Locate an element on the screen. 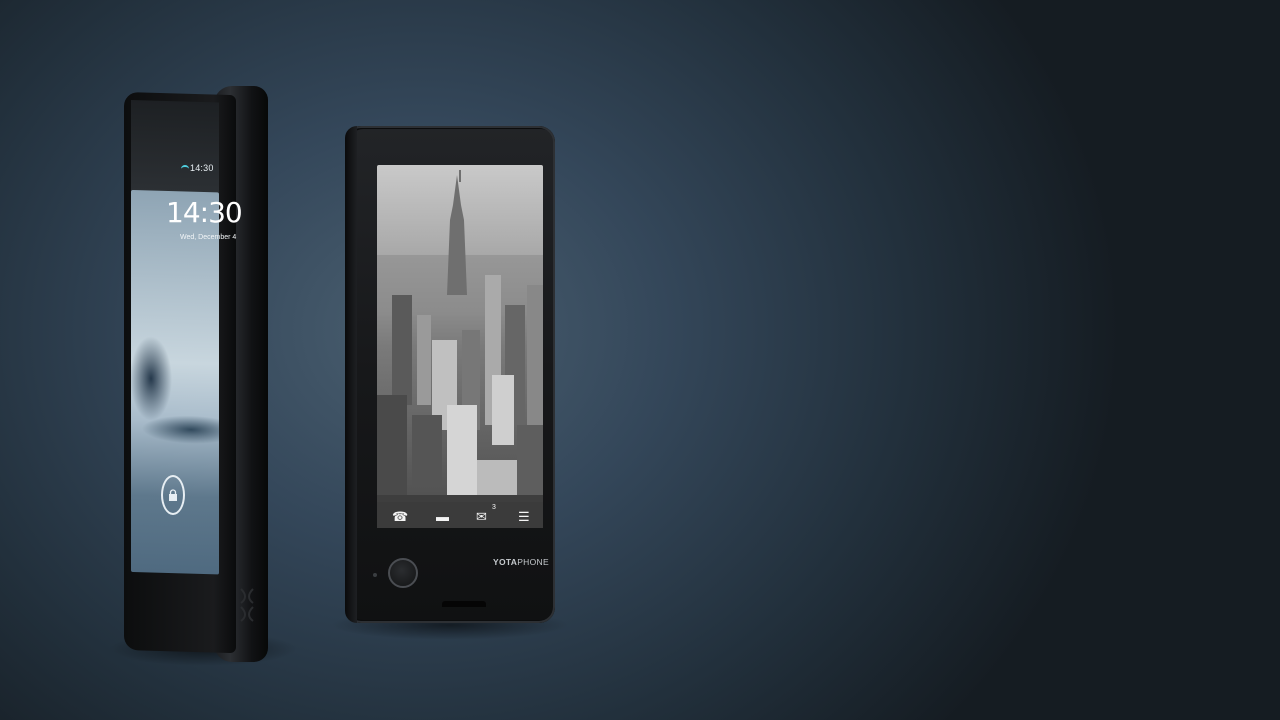 This screenshot has height=720, width=1280. mail-count-badge: 3 is located at coordinates (494, 507).